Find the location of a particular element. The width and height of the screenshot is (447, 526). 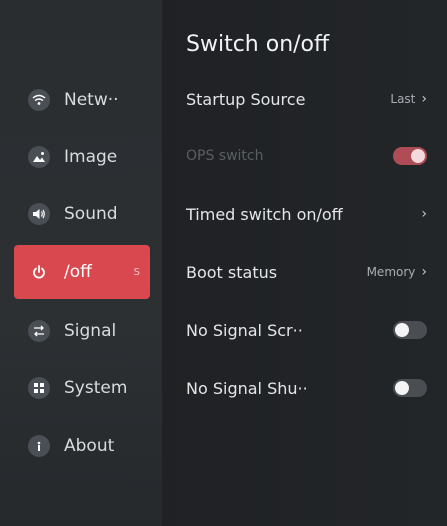

row-value: Last › is located at coordinates (408, 99).